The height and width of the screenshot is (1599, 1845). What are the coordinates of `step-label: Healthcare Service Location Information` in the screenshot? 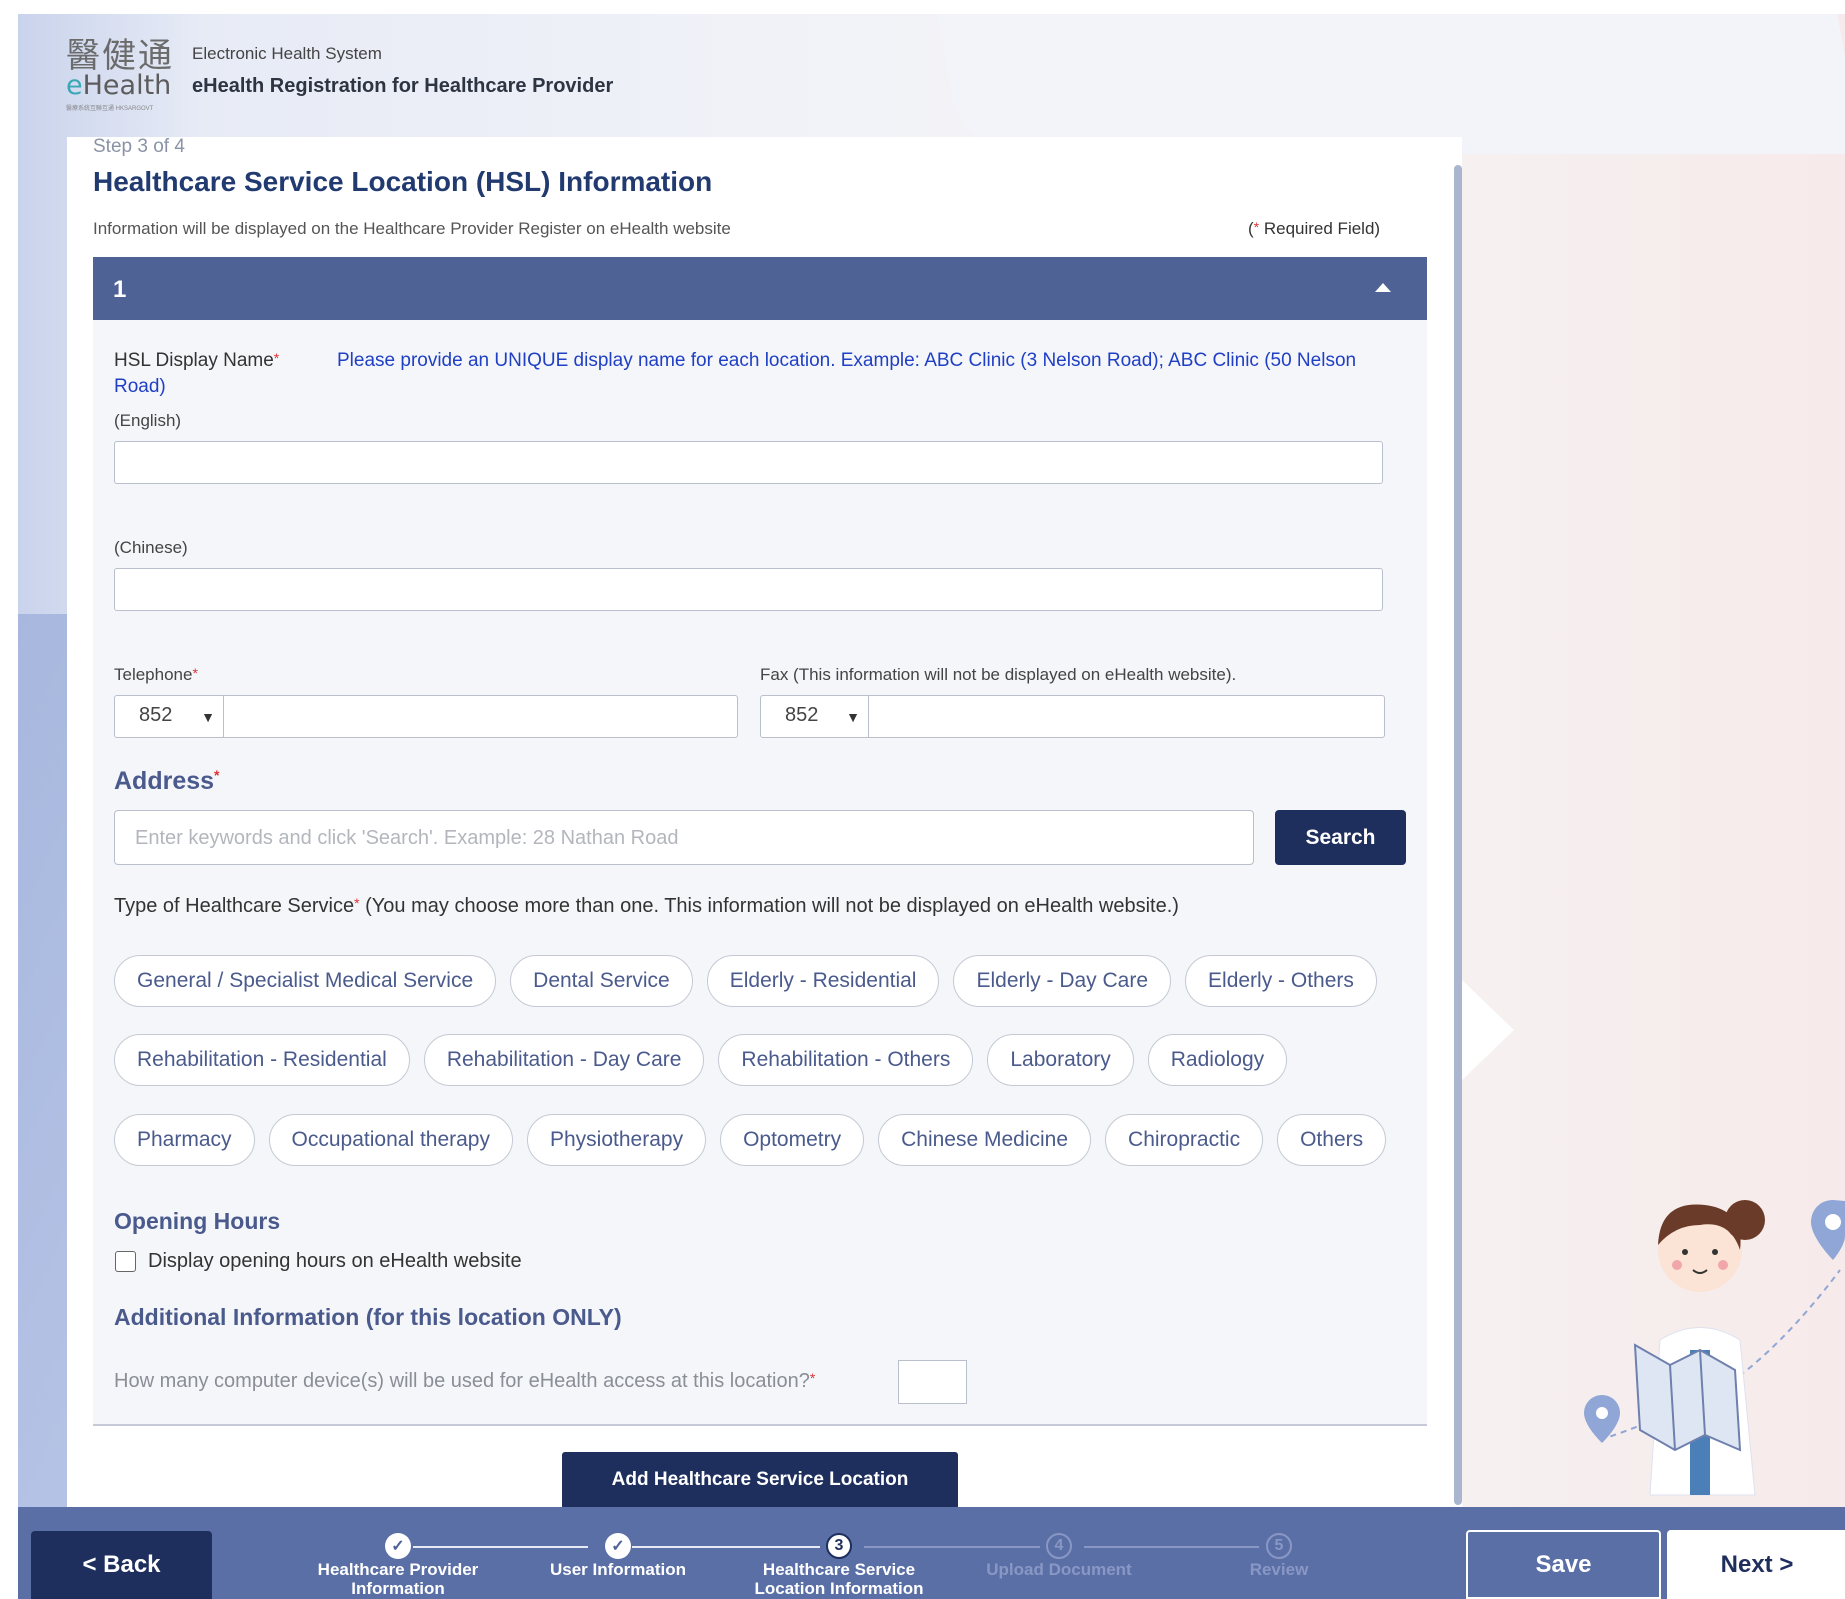 It's located at (839, 1579).